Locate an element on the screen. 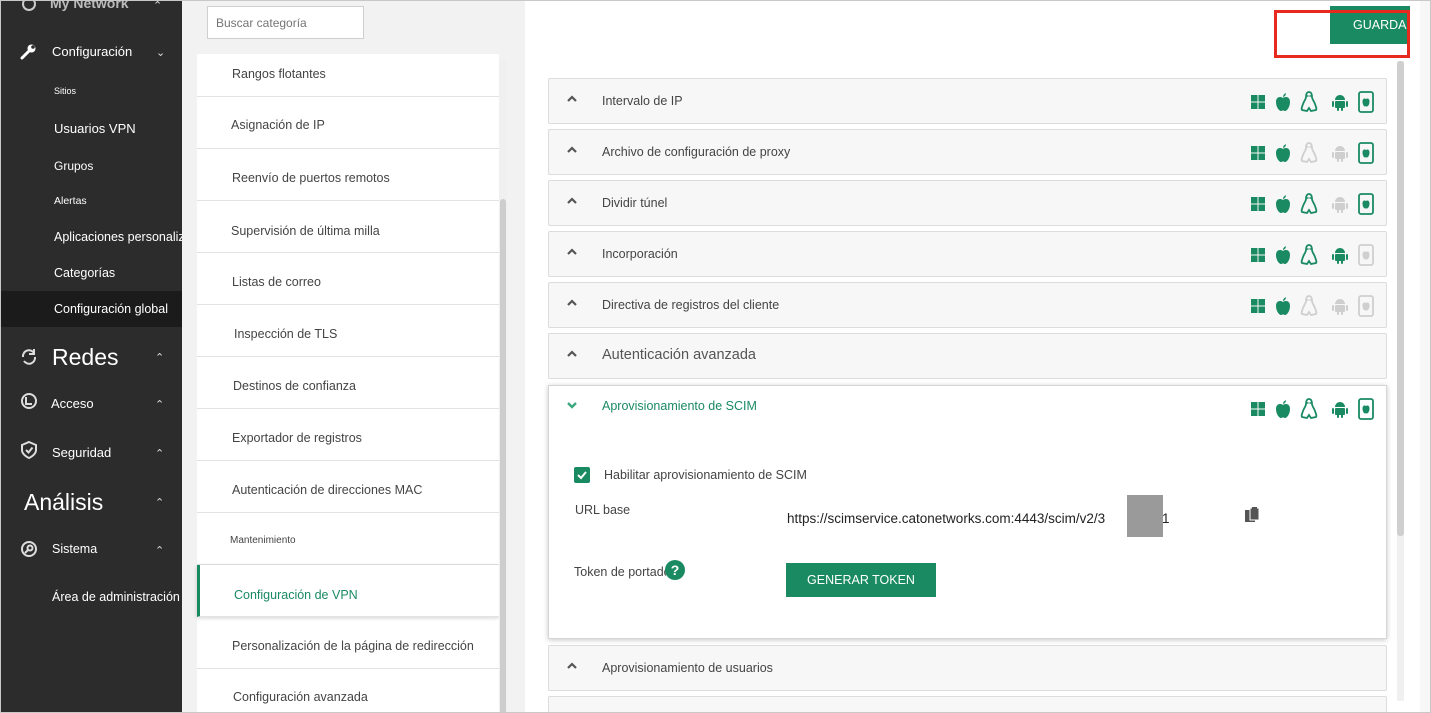  category-item: Reenvío de puertos remotos is located at coordinates (348, 175).